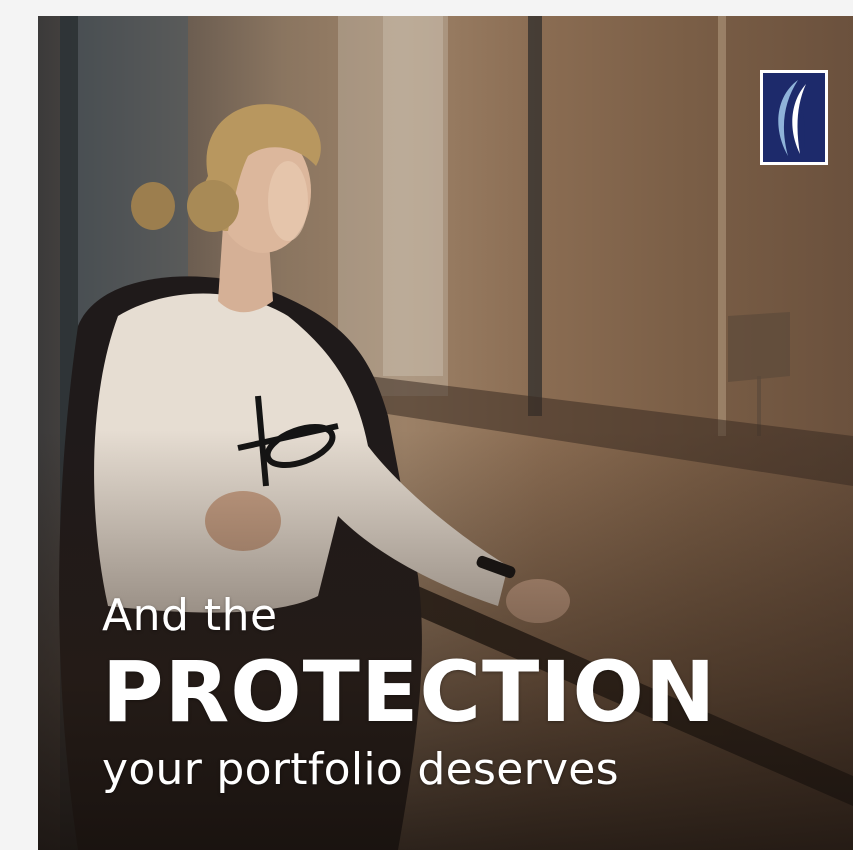 This screenshot has height=850, width=853. What do you see at coordinates (759, 347) in the screenshot?
I see `wall-sign` at bounding box center [759, 347].